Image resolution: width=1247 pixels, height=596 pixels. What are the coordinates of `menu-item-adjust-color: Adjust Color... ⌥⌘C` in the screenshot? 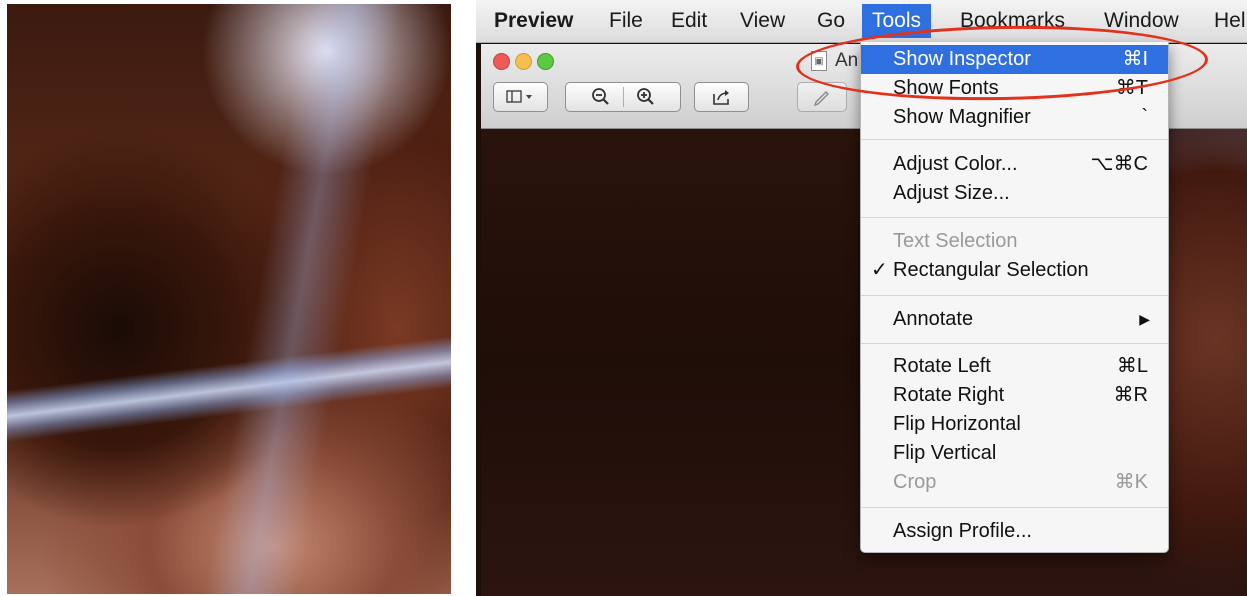 It's located at (1014, 164).